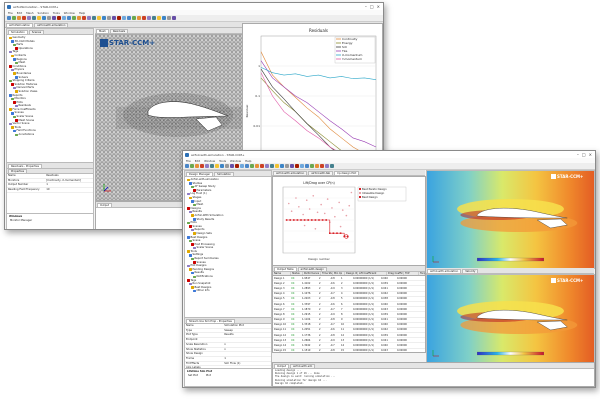 The width and height of the screenshot is (600, 400). I want to click on table-header-cell: Time Step, so click(327, 273).